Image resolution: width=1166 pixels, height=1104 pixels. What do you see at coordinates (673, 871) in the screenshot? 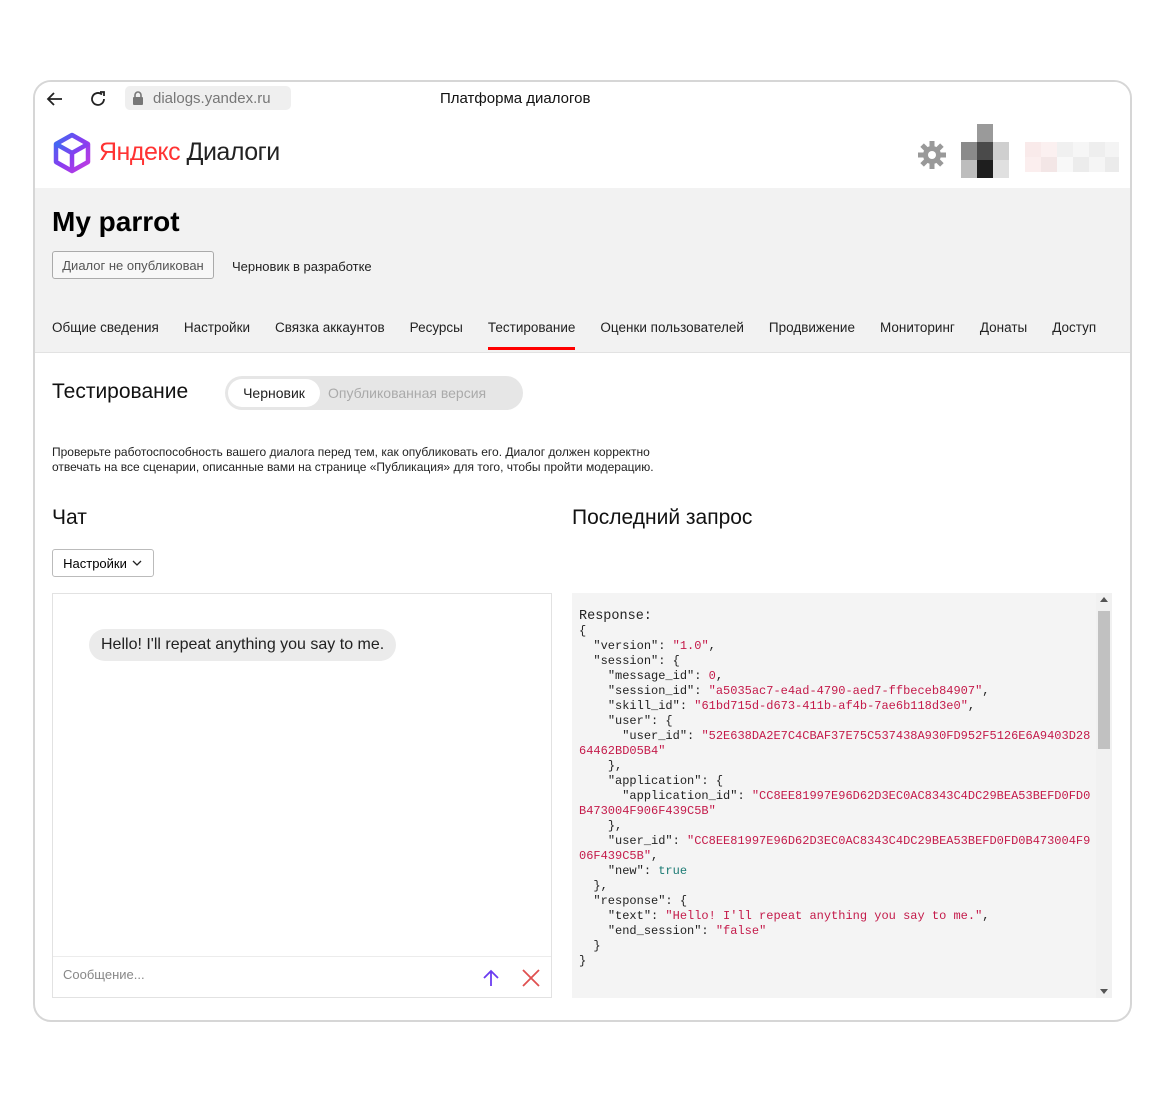
I see `json-new: true` at bounding box center [673, 871].